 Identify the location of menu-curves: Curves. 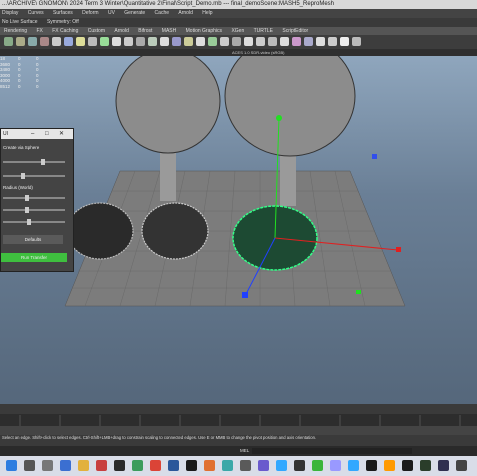
(35, 13).